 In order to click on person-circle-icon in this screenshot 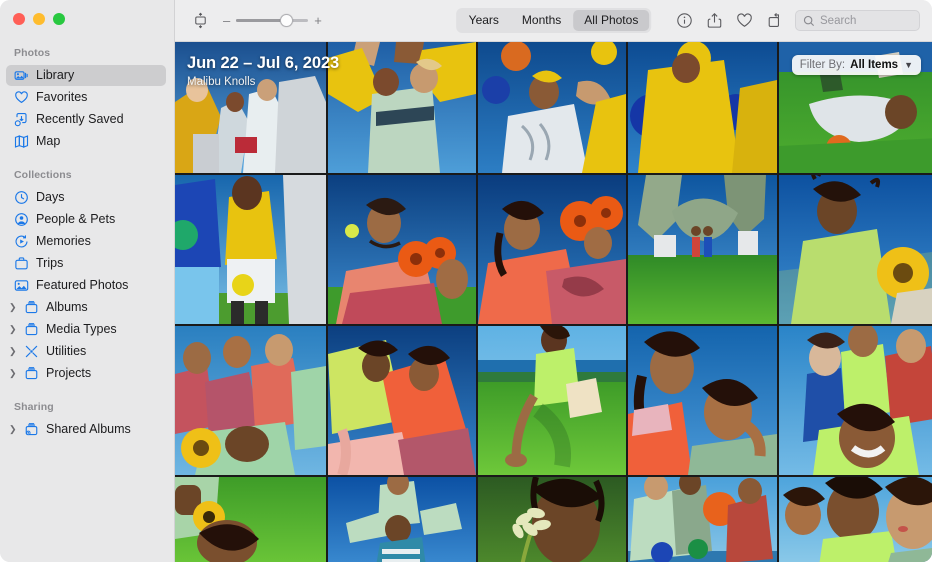, I will do `click(21, 219)`.